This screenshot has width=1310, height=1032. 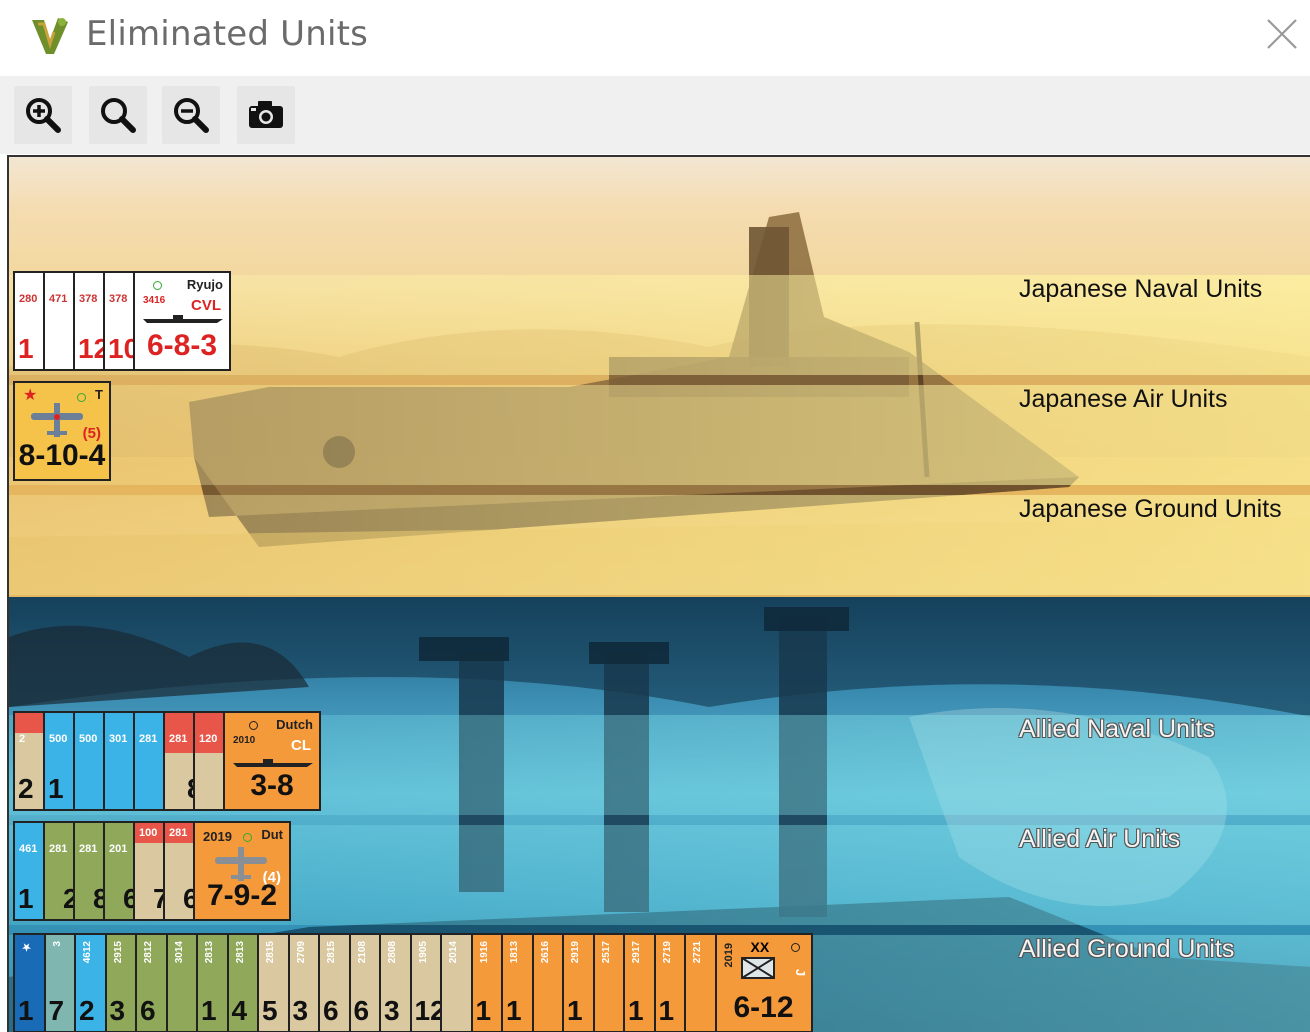 I want to click on counter-code: 3416, so click(x=154, y=300).